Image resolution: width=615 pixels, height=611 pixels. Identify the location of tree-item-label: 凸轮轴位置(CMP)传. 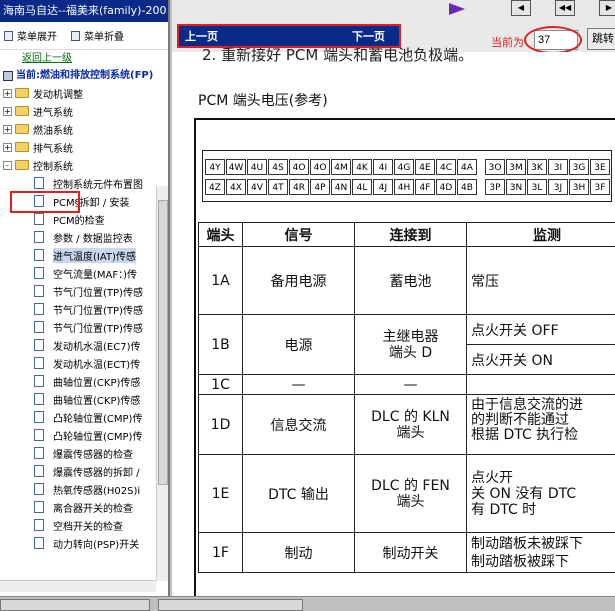
(97, 435).